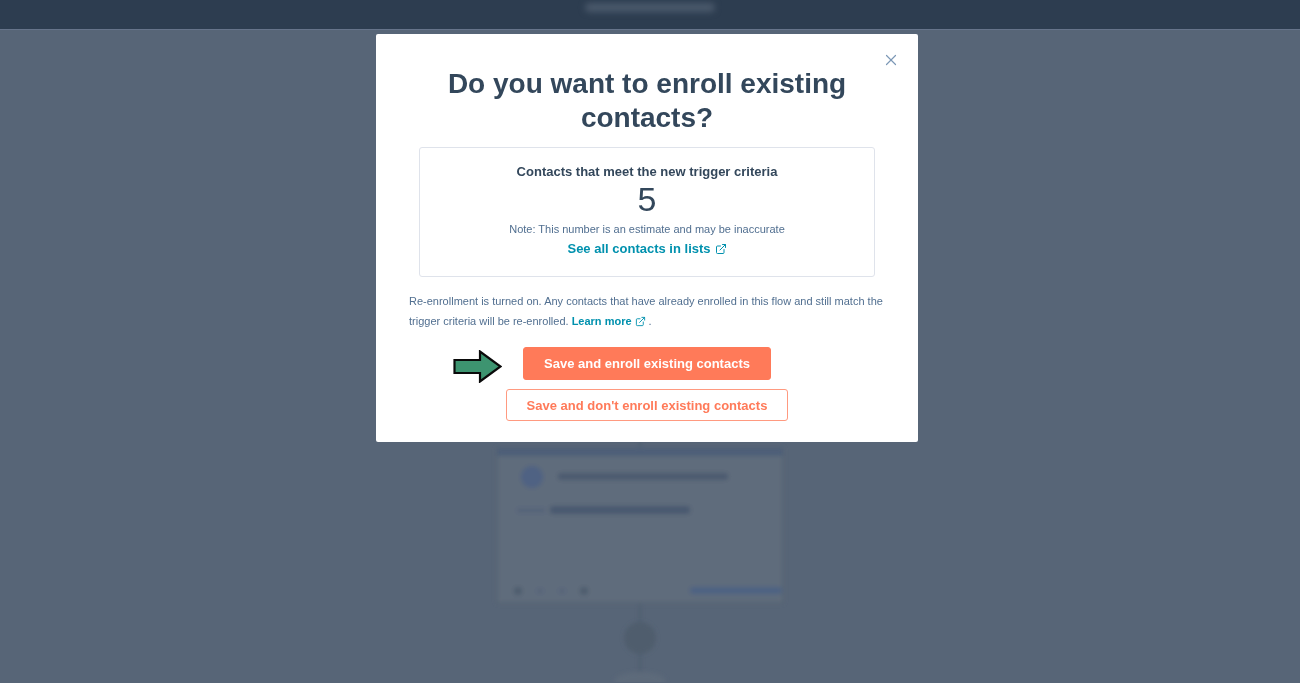 The width and height of the screenshot is (1300, 683). What do you see at coordinates (647, 311) in the screenshot?
I see `reenrollment-note: Re-enrollment is turned on. Any contacts that have already enrolled in this flow and still match the trigger criteria will be re-enrolled. Learn more .` at bounding box center [647, 311].